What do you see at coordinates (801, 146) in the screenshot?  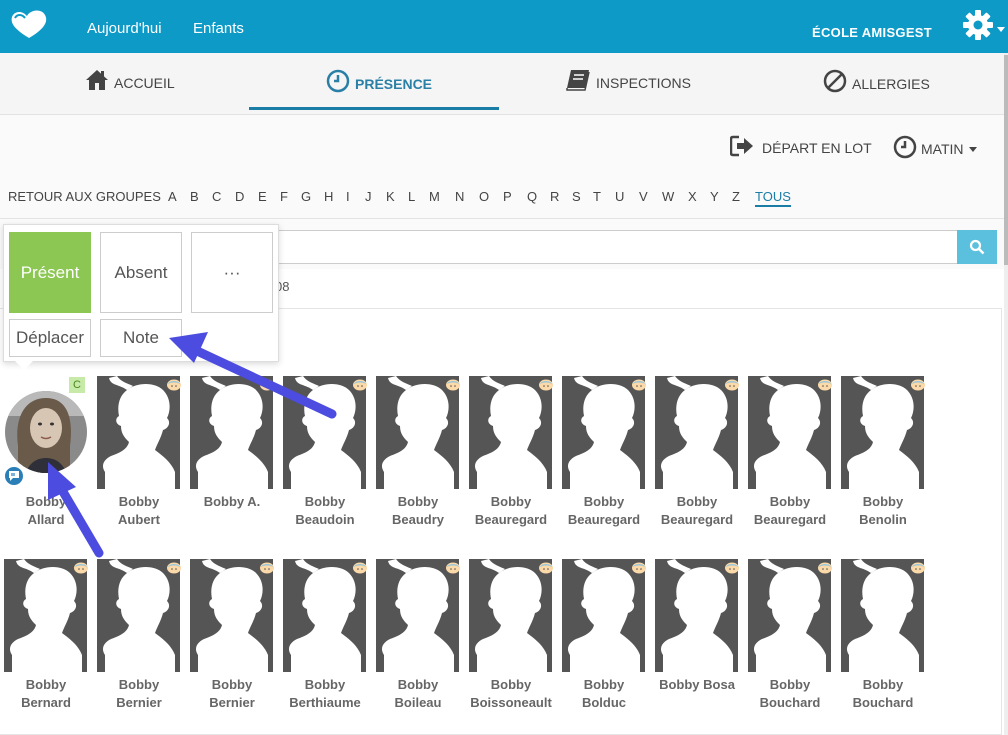 I see `batch-departure-button: DÉPART EN LOT` at bounding box center [801, 146].